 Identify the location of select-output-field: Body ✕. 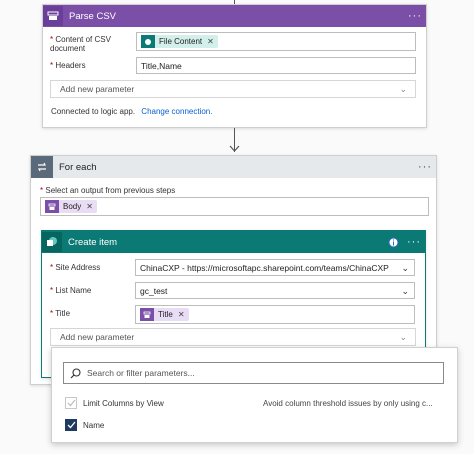
(234, 206).